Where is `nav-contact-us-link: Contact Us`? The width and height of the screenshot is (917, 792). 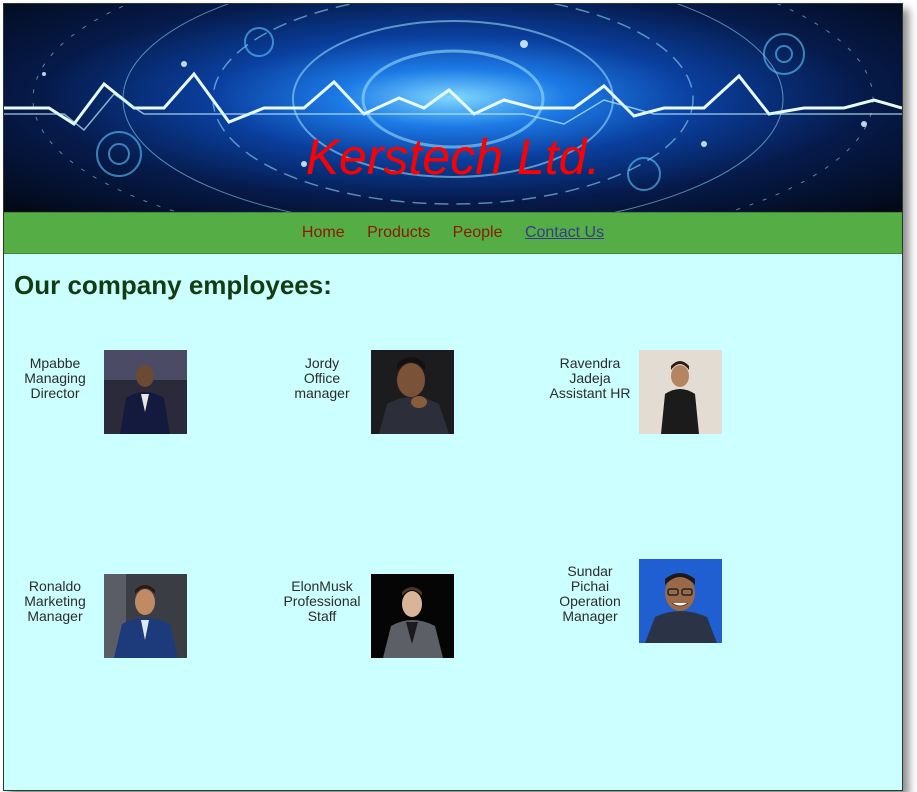
nav-contact-us-link: Contact Us is located at coordinates (564, 232).